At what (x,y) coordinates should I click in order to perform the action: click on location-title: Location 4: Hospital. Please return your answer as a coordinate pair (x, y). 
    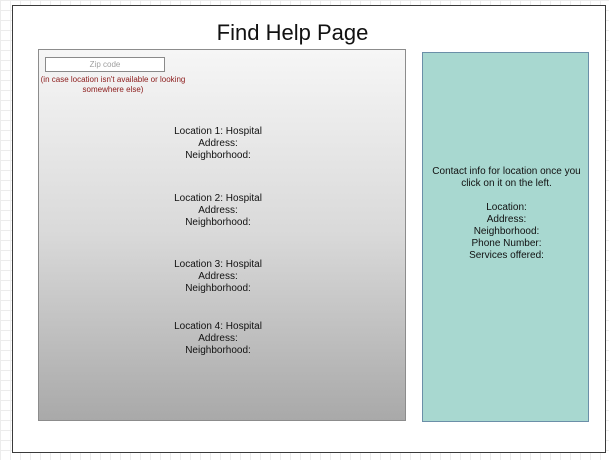
    Looking at the image, I should click on (218, 326).